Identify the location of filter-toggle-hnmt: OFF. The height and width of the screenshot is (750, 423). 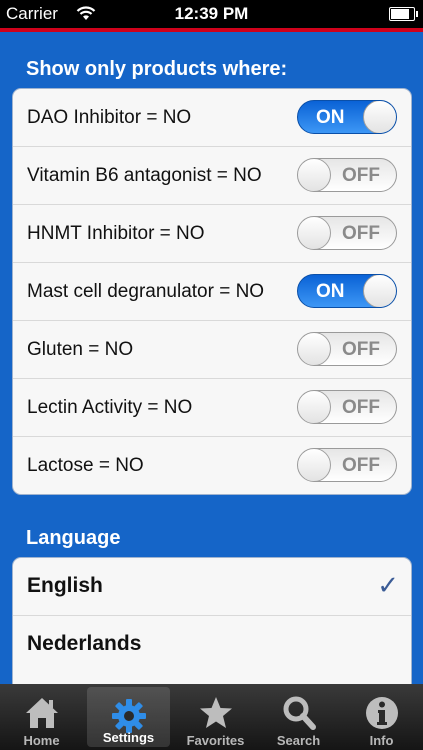
(347, 233).